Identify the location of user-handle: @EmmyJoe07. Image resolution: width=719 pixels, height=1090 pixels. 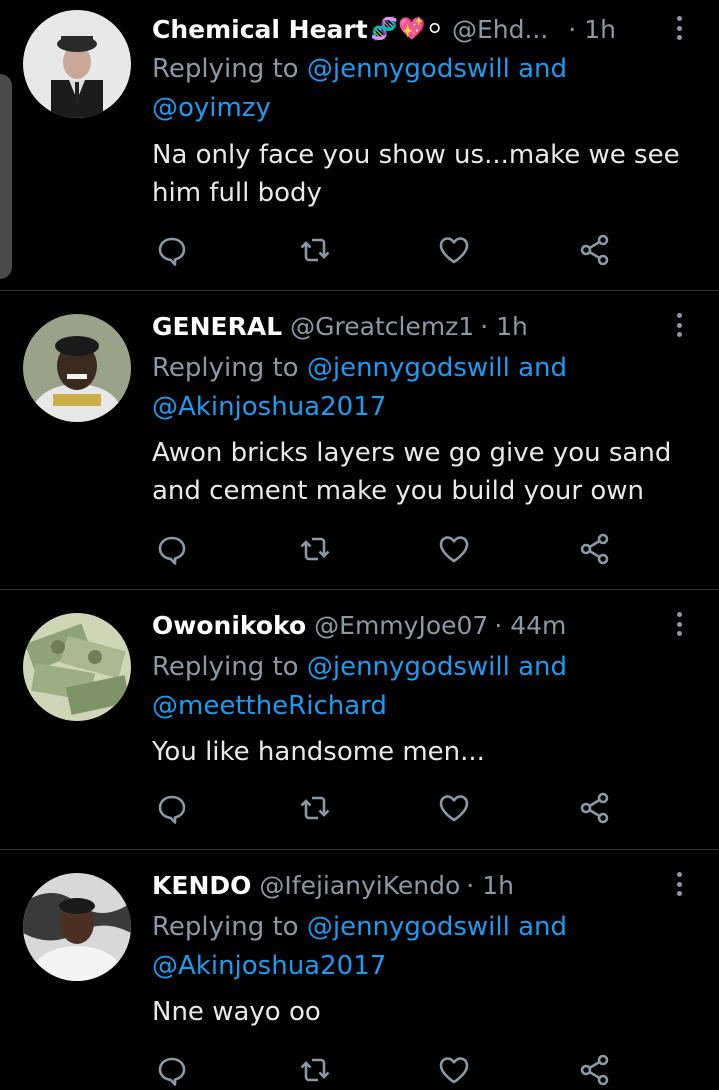
(401, 626).